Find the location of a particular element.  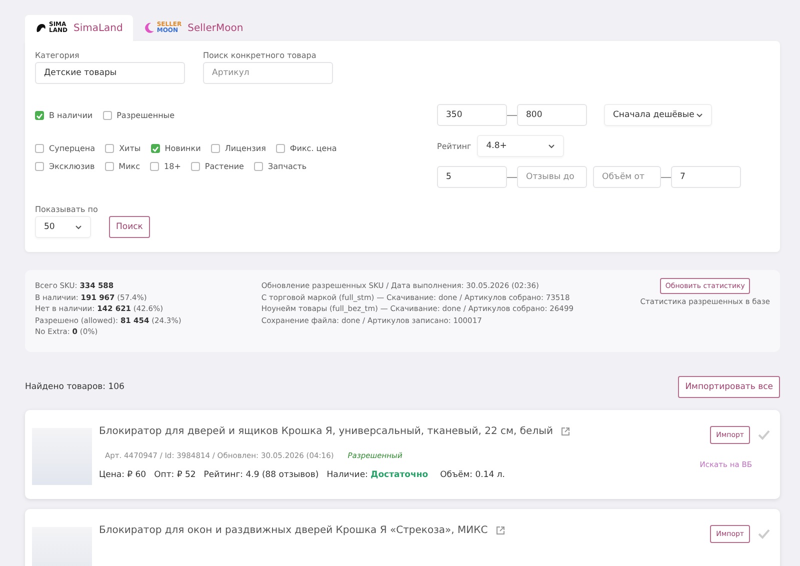

volume-from-field: Объём от is located at coordinates (627, 177).